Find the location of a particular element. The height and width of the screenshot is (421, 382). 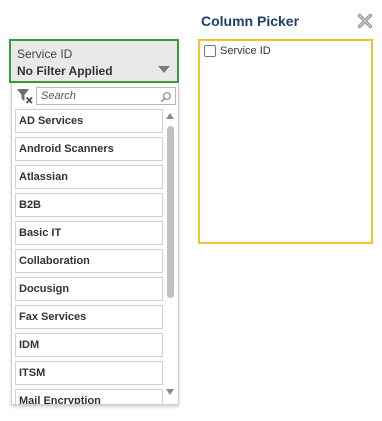

search-box is located at coordinates (106, 96).